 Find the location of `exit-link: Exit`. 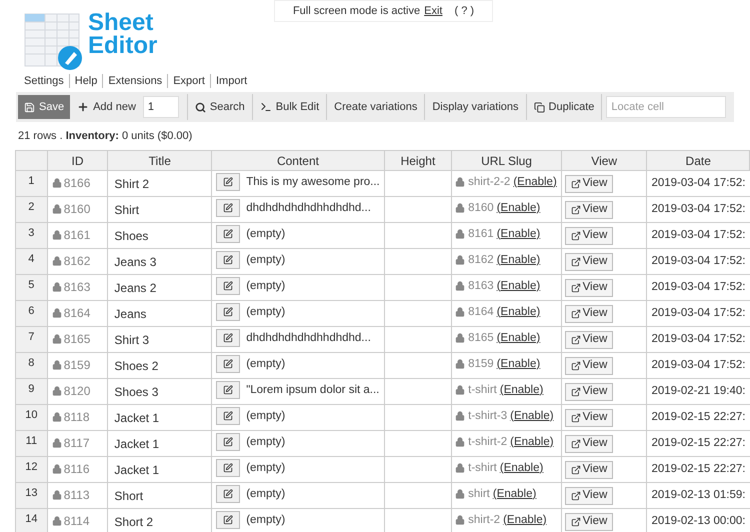

exit-link: Exit is located at coordinates (433, 11).